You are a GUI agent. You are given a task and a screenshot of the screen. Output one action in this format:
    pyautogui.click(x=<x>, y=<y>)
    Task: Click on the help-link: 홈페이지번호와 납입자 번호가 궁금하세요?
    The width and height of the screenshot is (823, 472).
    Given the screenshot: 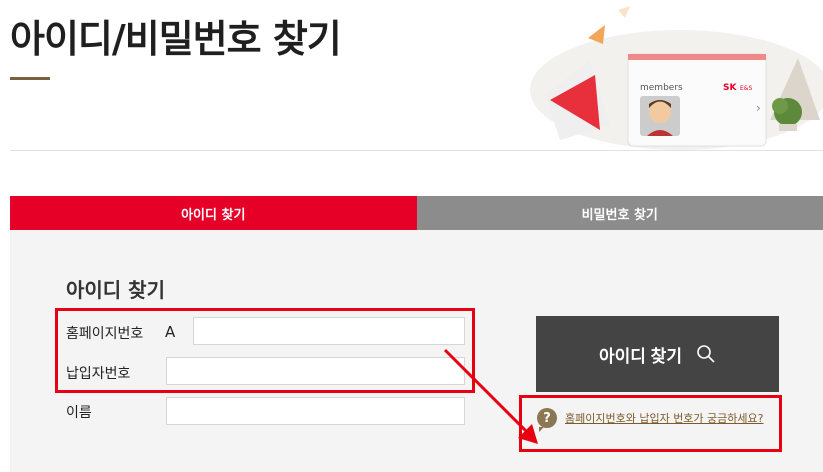 What is the action you would take?
    pyautogui.click(x=664, y=418)
    